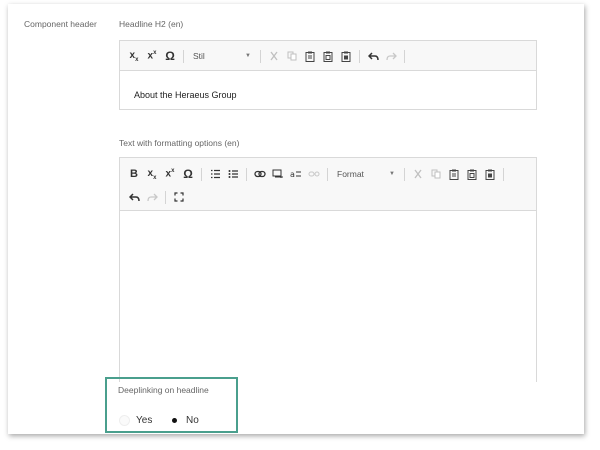  I want to click on yes-label: Yes, so click(144, 420).